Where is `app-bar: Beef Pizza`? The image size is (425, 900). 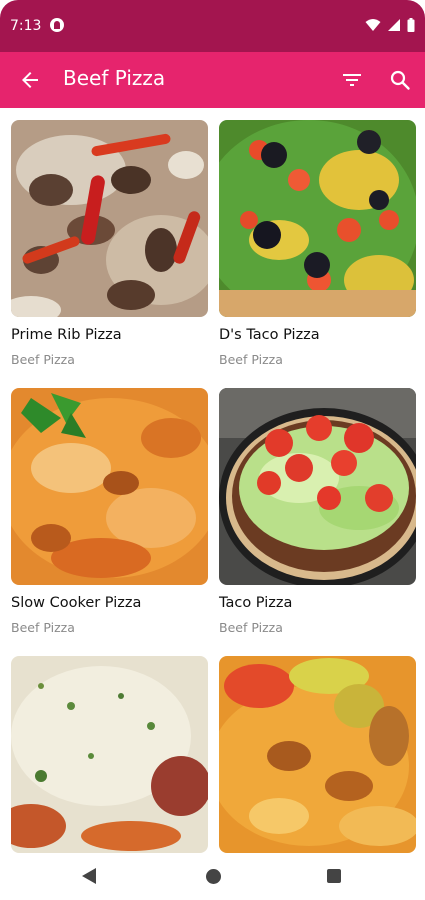
app-bar: Beef Pizza is located at coordinates (212, 80).